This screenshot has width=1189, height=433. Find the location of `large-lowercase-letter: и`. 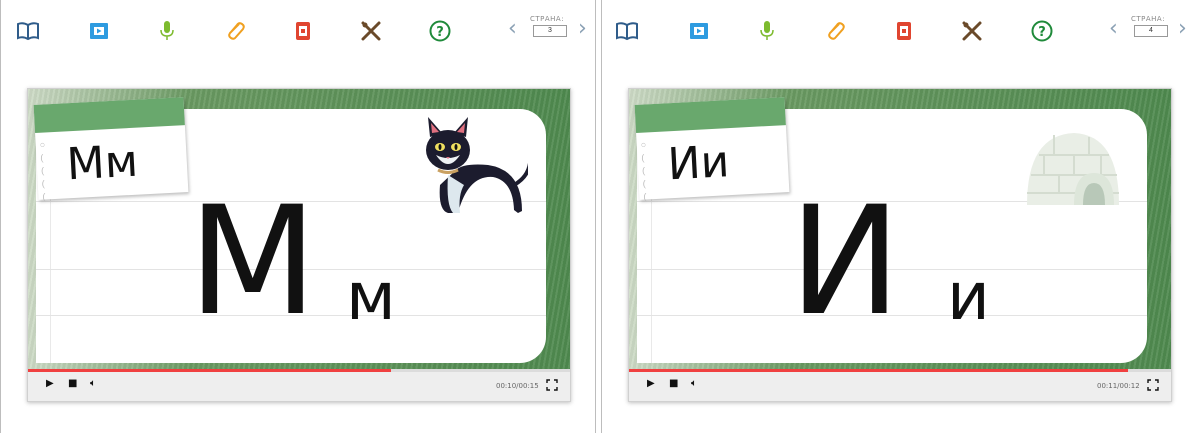

large-lowercase-letter: и is located at coordinates (968, 296).